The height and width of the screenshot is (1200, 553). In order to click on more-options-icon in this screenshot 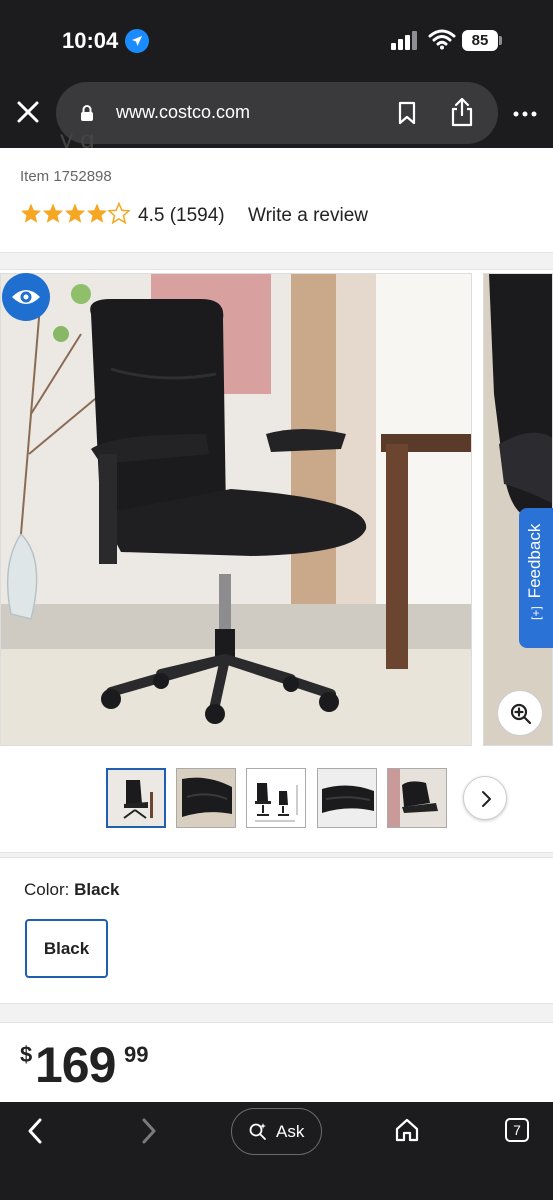, I will do `click(525, 114)`.